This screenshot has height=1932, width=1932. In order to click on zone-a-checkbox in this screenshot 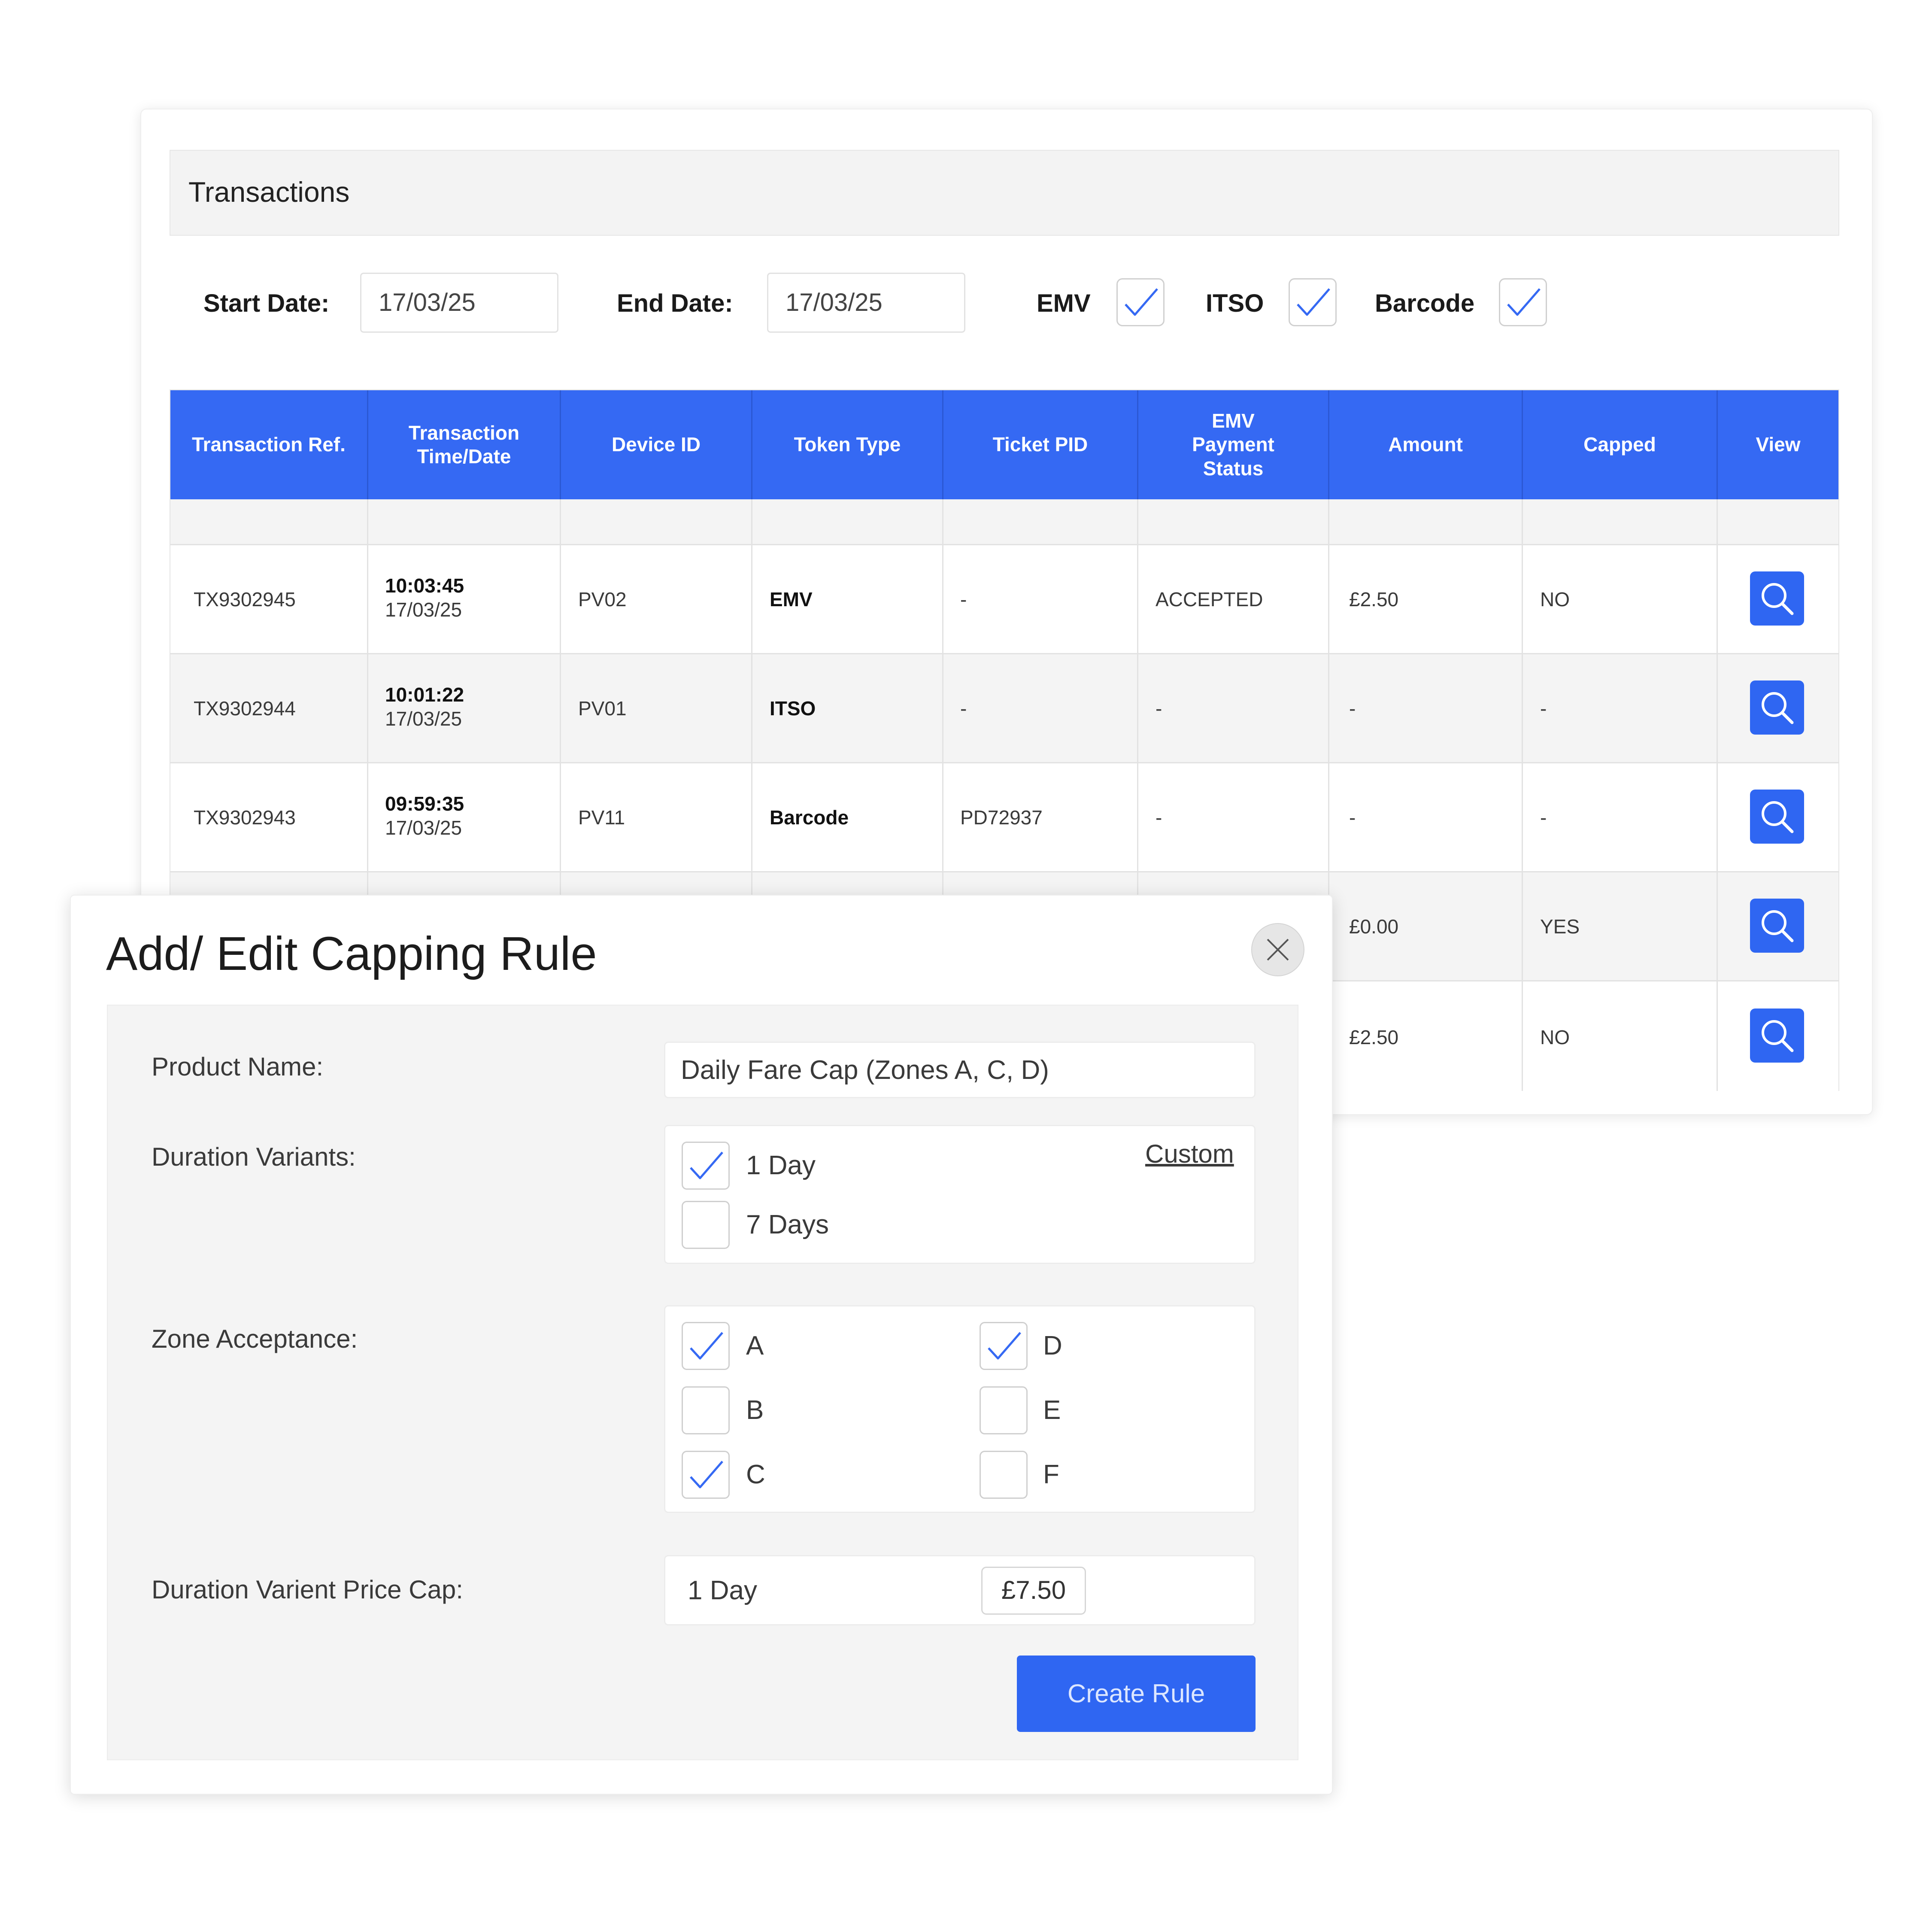, I will do `click(706, 1346)`.